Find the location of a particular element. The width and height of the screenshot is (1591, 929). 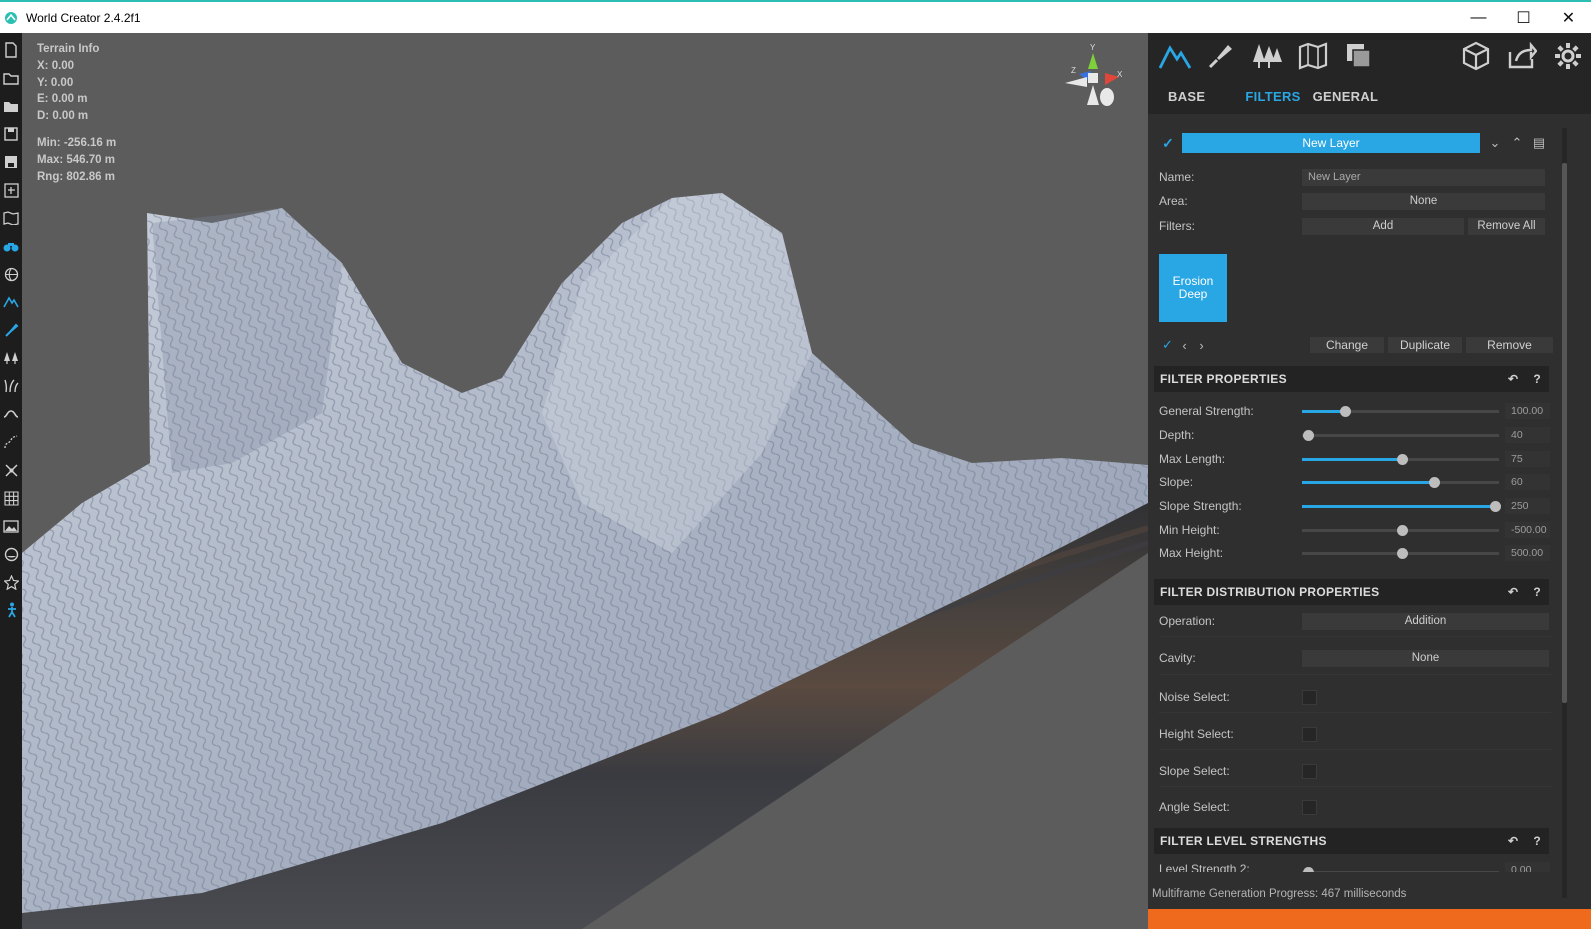

tab-filters: FILTERS is located at coordinates (1272, 96).